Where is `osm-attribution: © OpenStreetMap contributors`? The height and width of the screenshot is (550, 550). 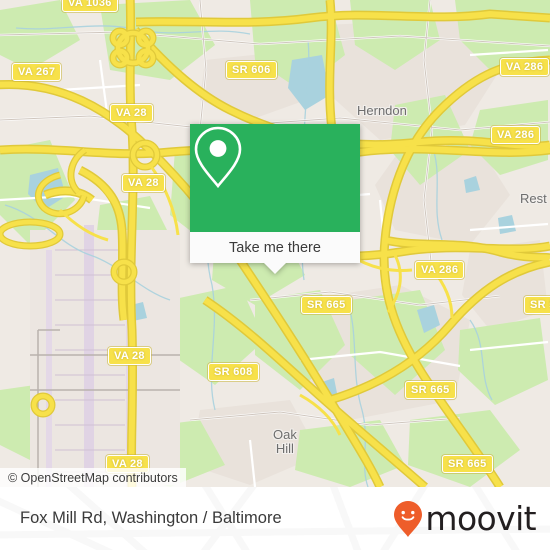 osm-attribution: © OpenStreetMap contributors is located at coordinates (93, 477).